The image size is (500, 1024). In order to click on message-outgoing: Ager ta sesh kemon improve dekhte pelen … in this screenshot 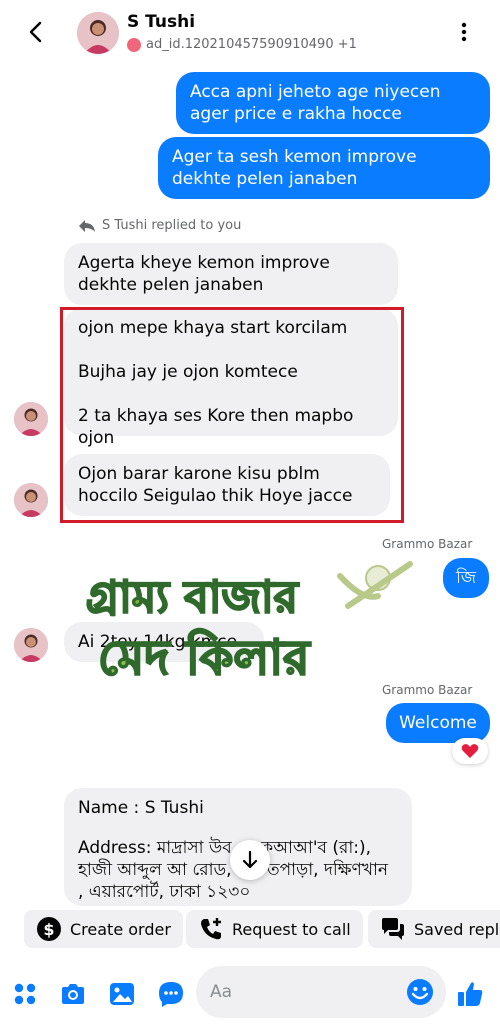, I will do `click(324, 168)`.